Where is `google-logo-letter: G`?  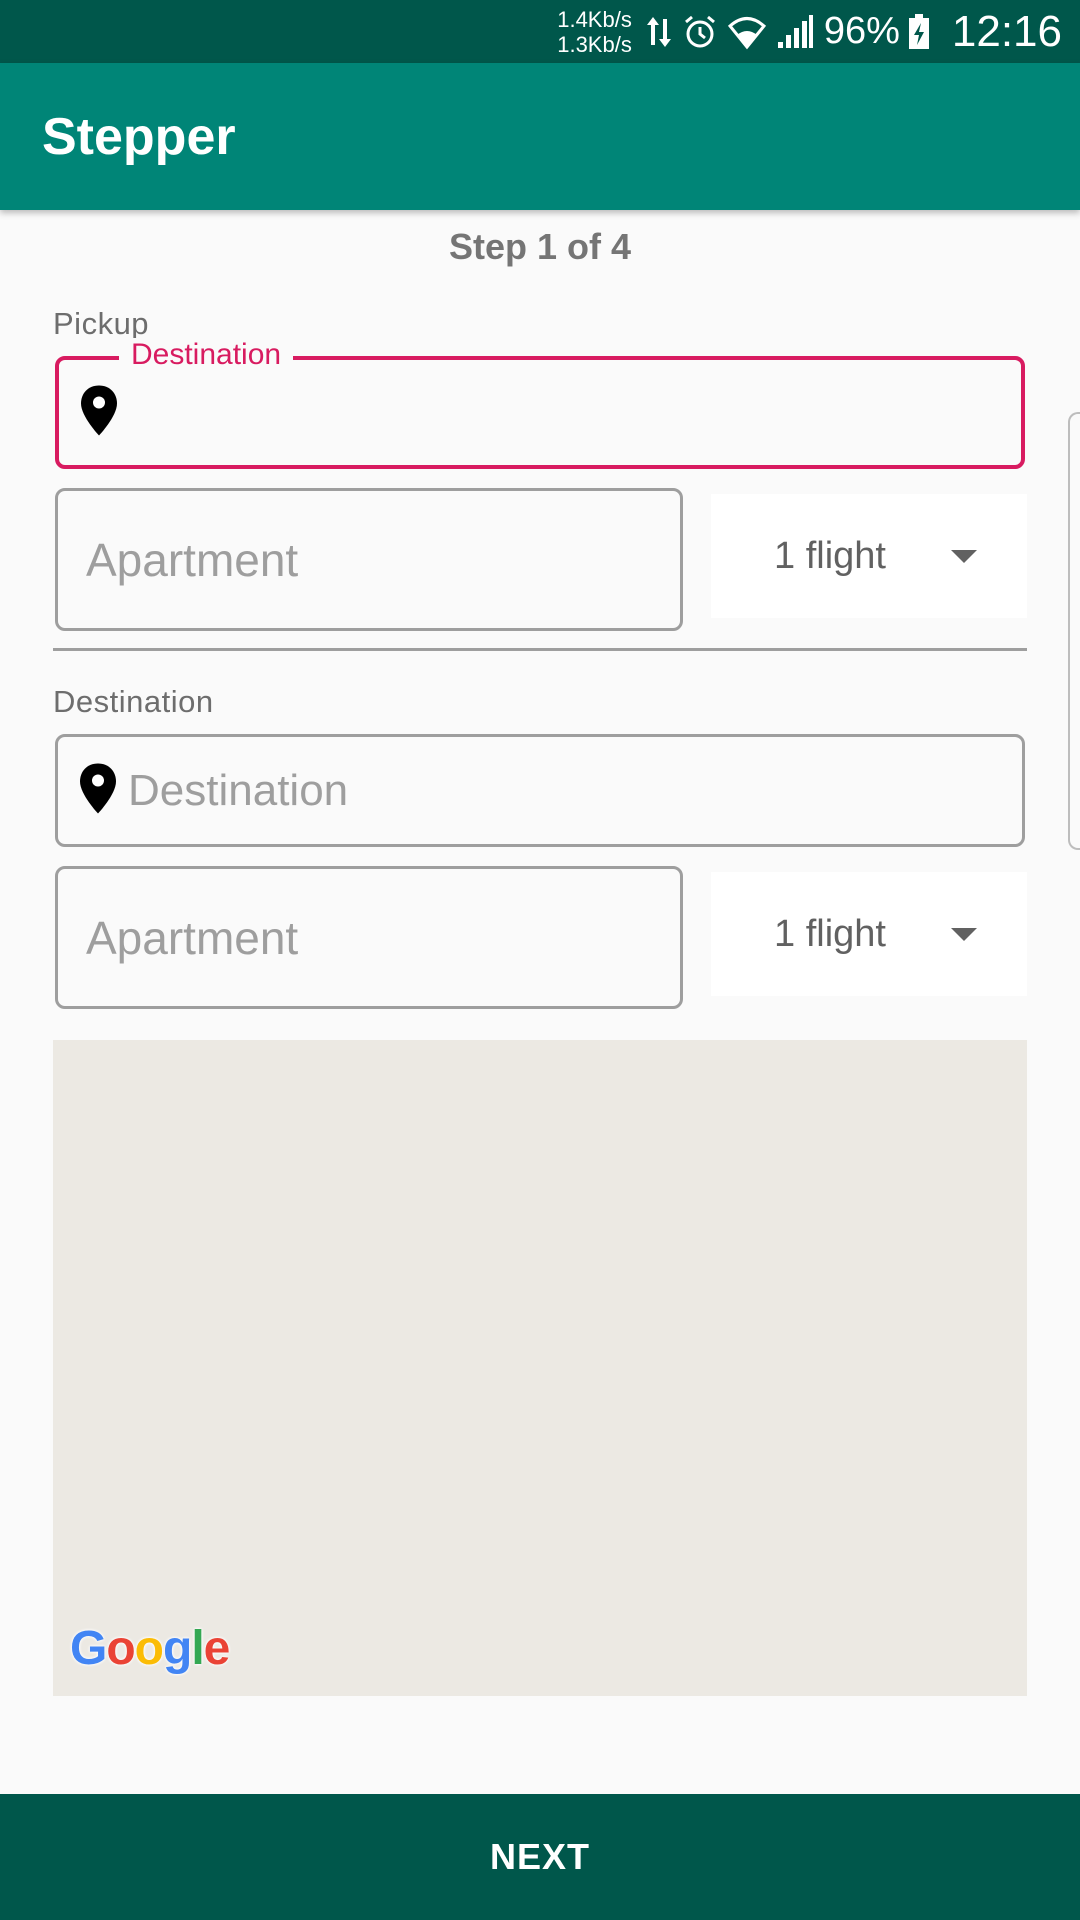
google-logo-letter: G is located at coordinates (88, 1648).